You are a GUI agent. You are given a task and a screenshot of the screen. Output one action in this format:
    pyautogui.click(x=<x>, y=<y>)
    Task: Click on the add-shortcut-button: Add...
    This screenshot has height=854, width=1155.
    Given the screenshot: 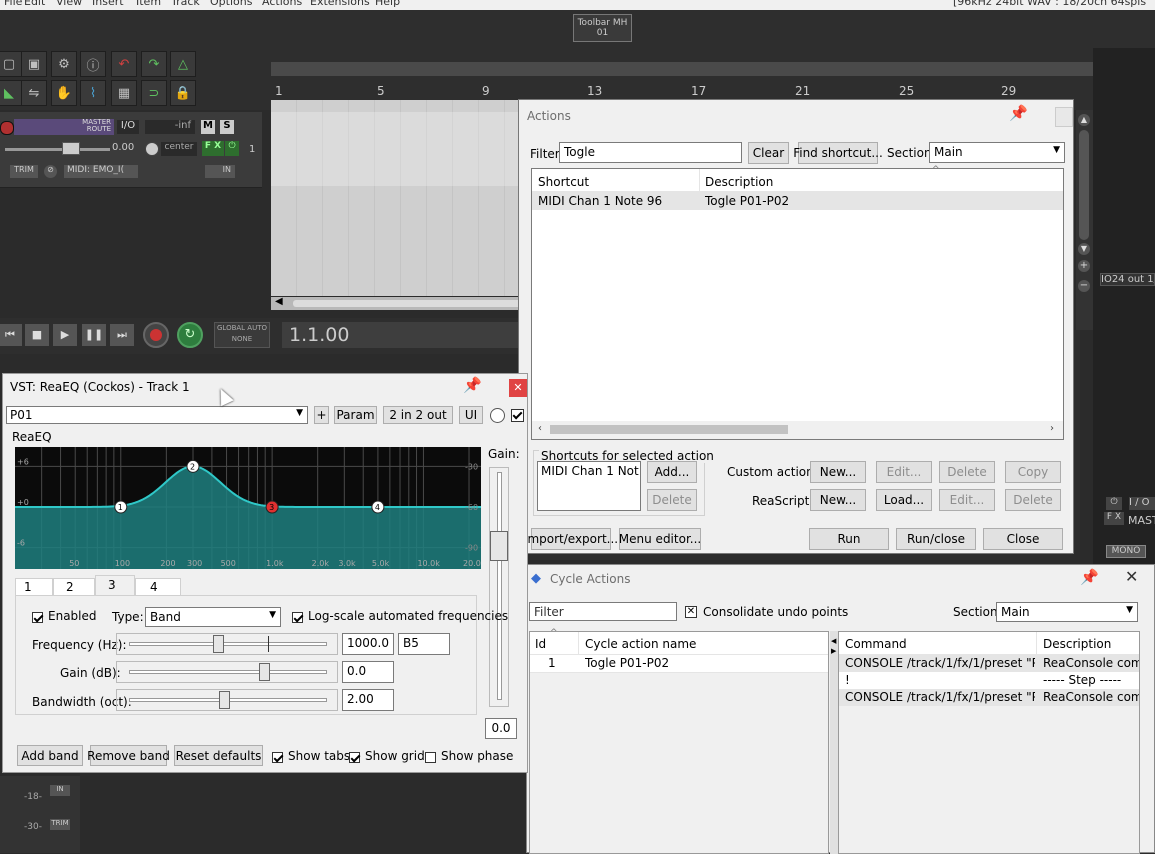 What is the action you would take?
    pyautogui.click(x=672, y=472)
    